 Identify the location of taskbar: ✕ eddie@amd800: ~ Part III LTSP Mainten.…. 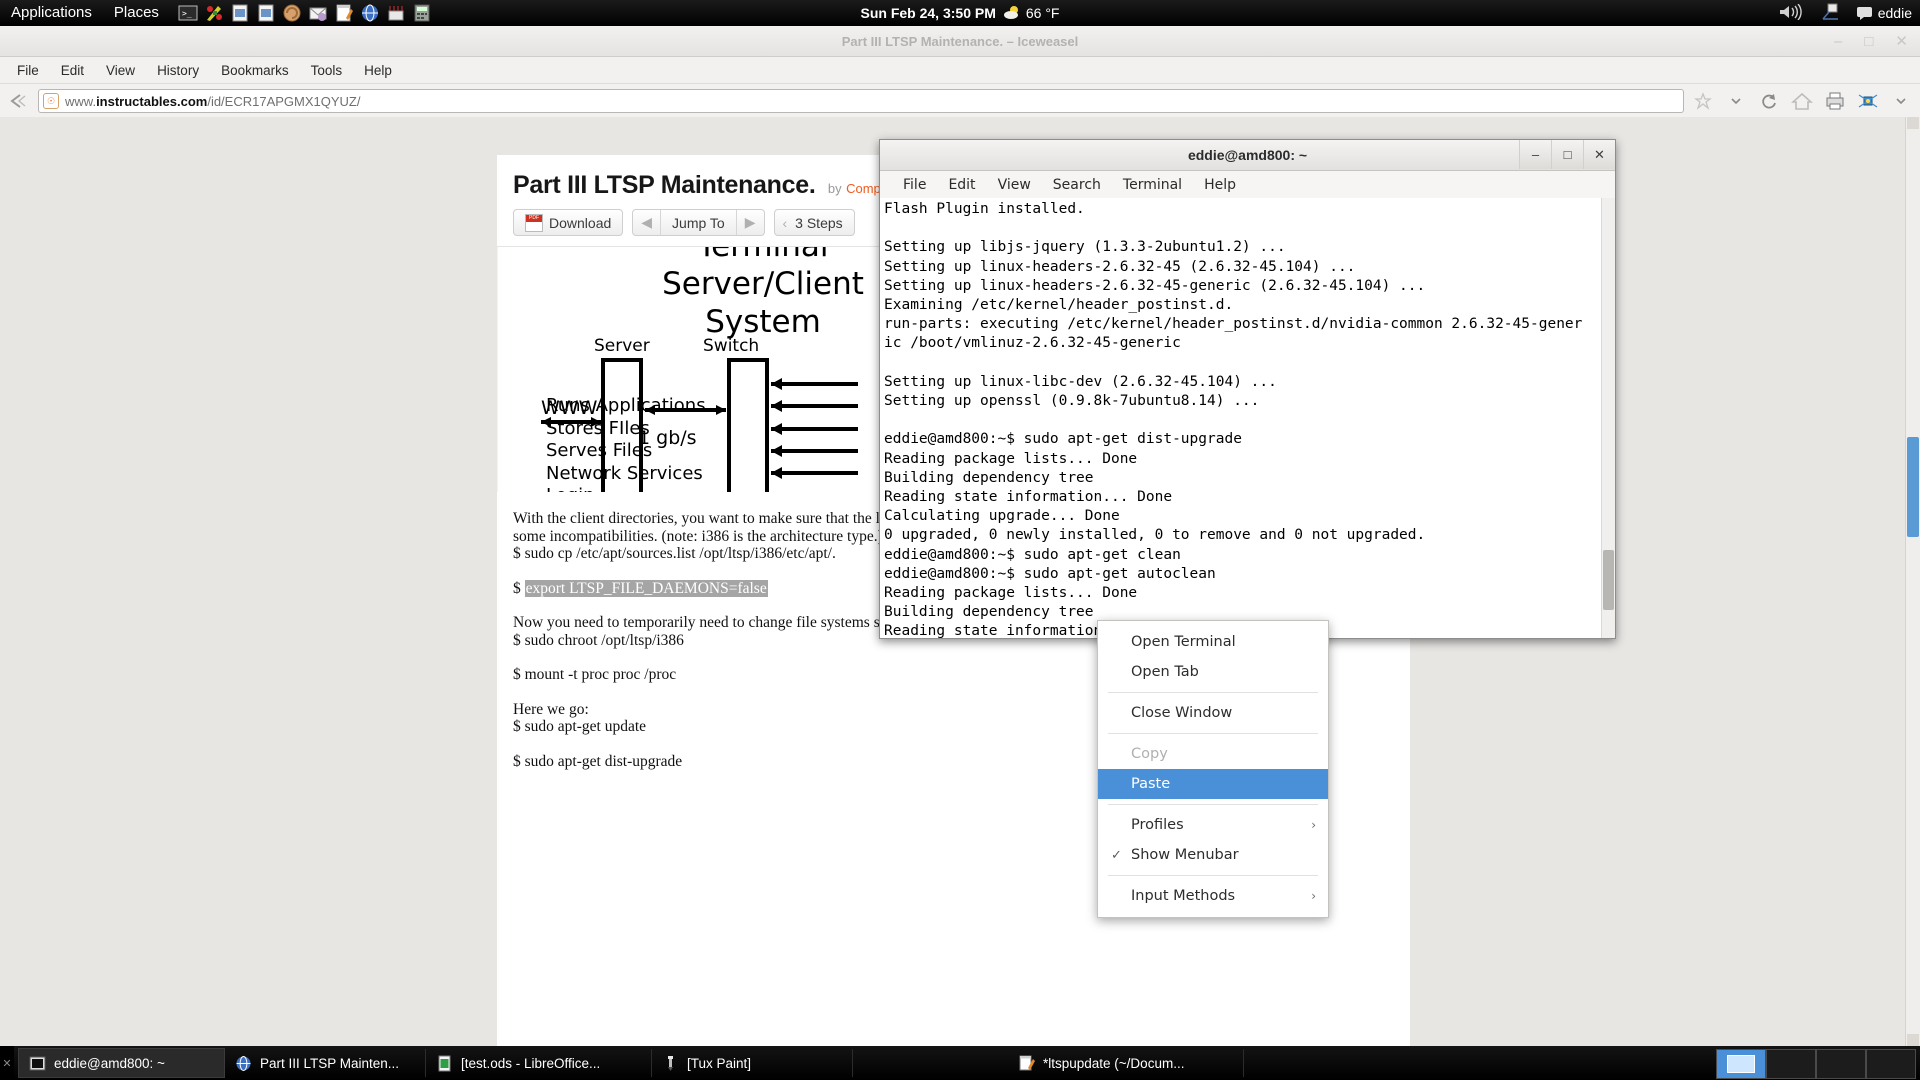
(960, 1063).